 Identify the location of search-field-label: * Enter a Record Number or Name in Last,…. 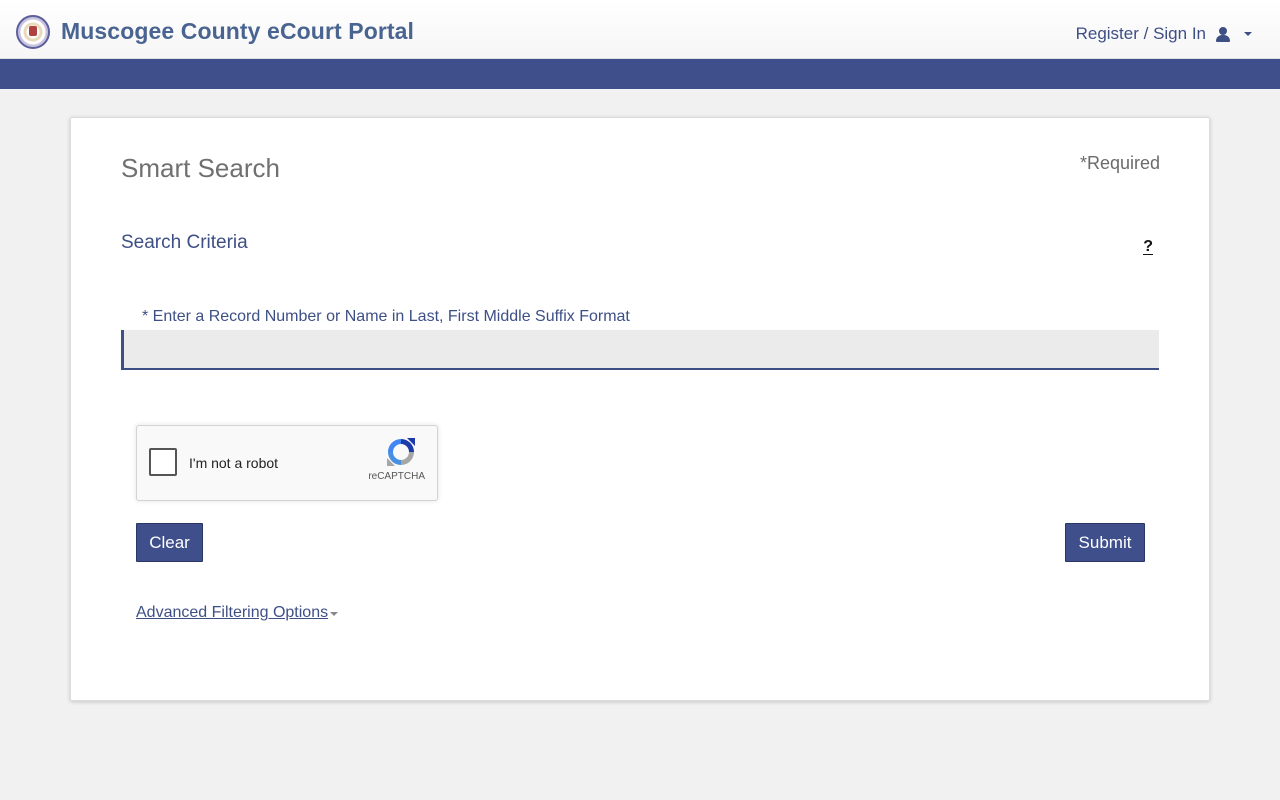
(386, 316).